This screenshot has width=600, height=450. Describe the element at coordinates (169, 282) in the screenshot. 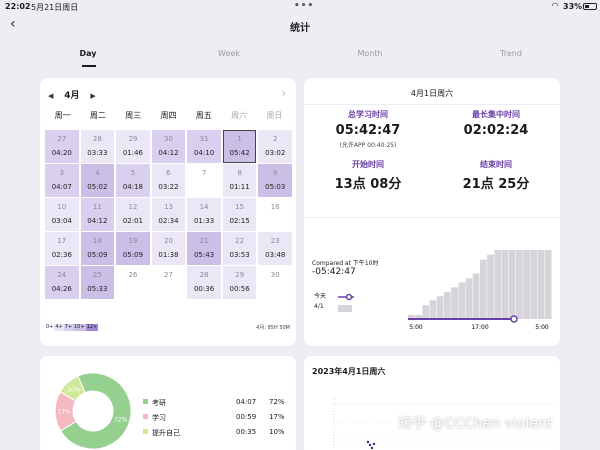

I see `calendar-day-cell: 27` at that location.